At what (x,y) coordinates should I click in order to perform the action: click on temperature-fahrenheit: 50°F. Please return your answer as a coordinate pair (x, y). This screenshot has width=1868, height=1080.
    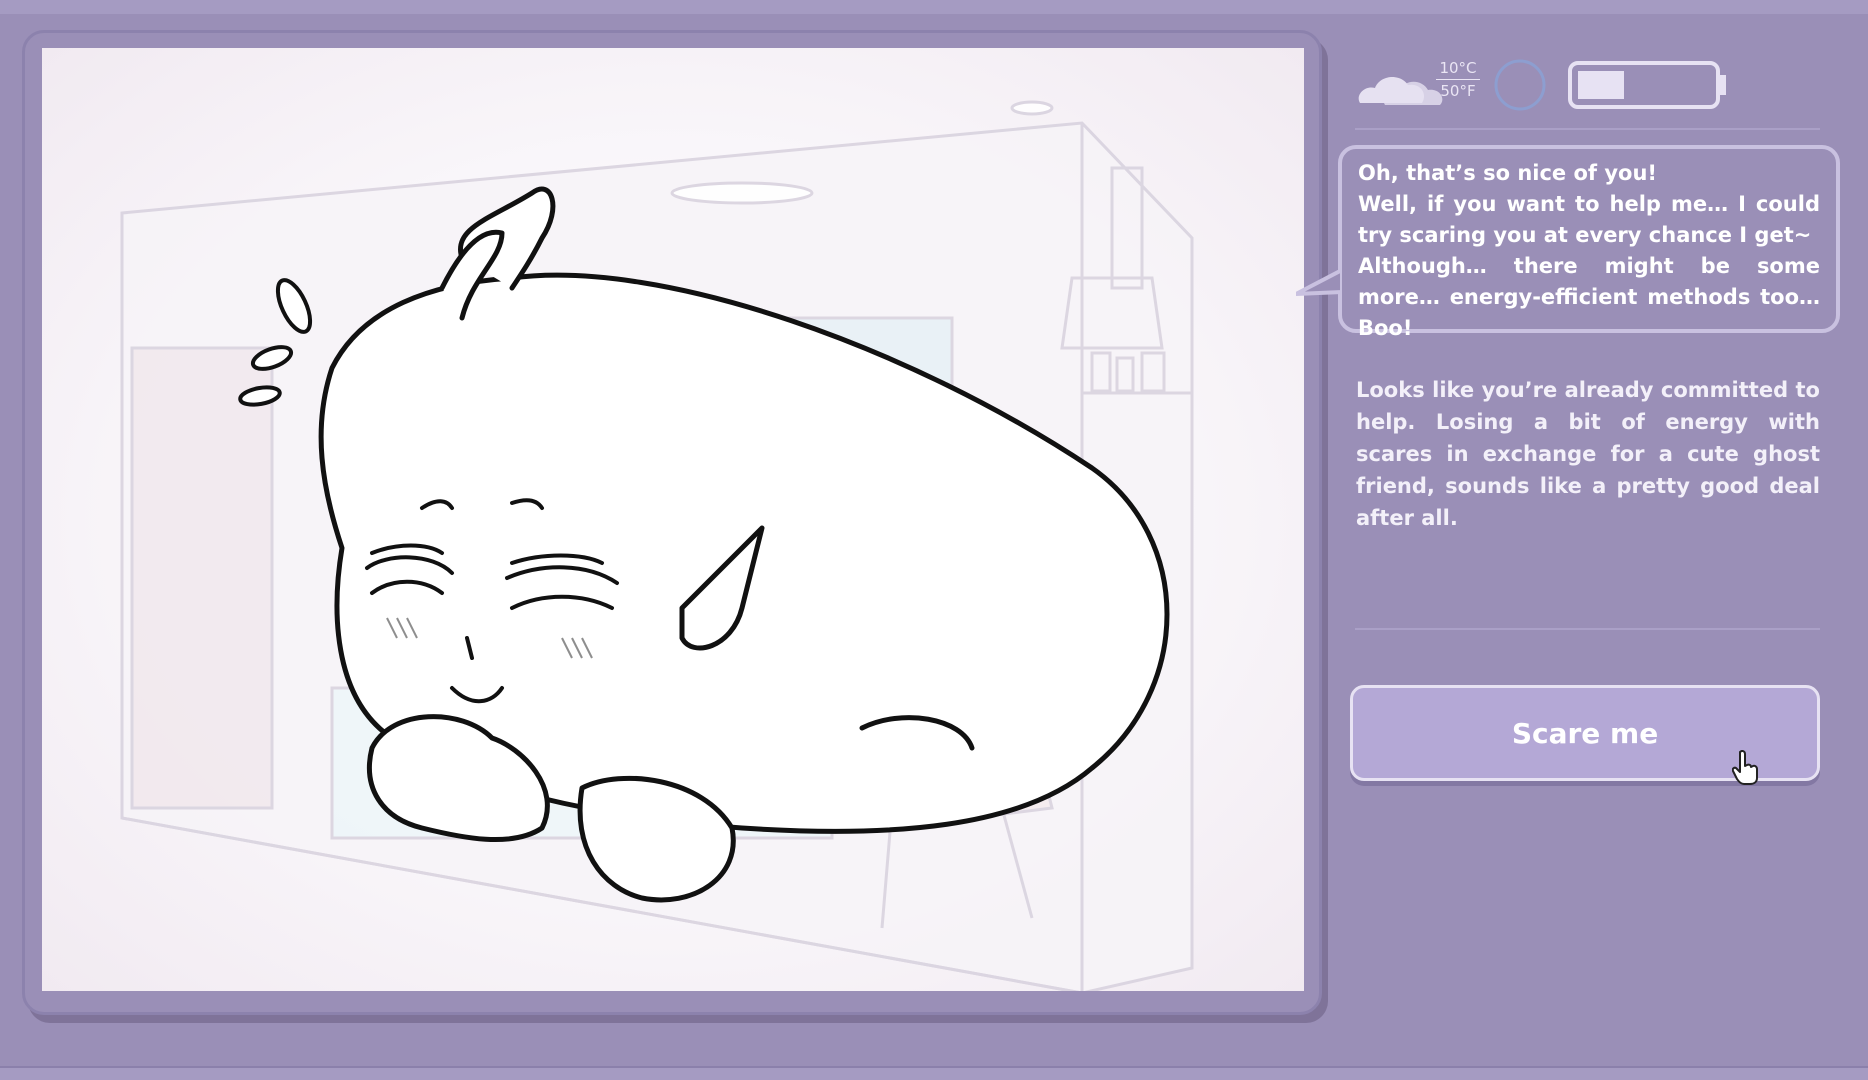
    Looking at the image, I should click on (1458, 91).